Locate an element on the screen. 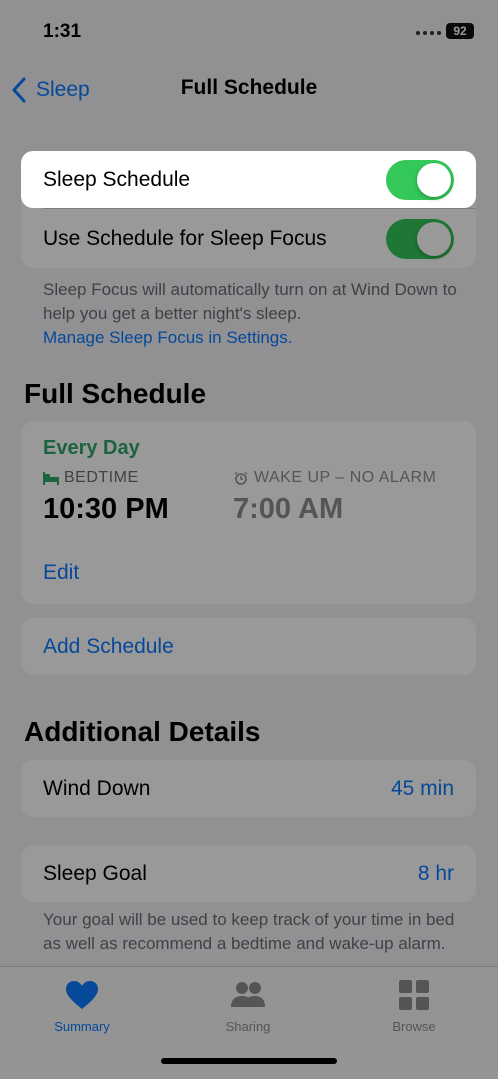 The image size is (498, 1079). bedtime-label: BEDTIME is located at coordinates (106, 478).